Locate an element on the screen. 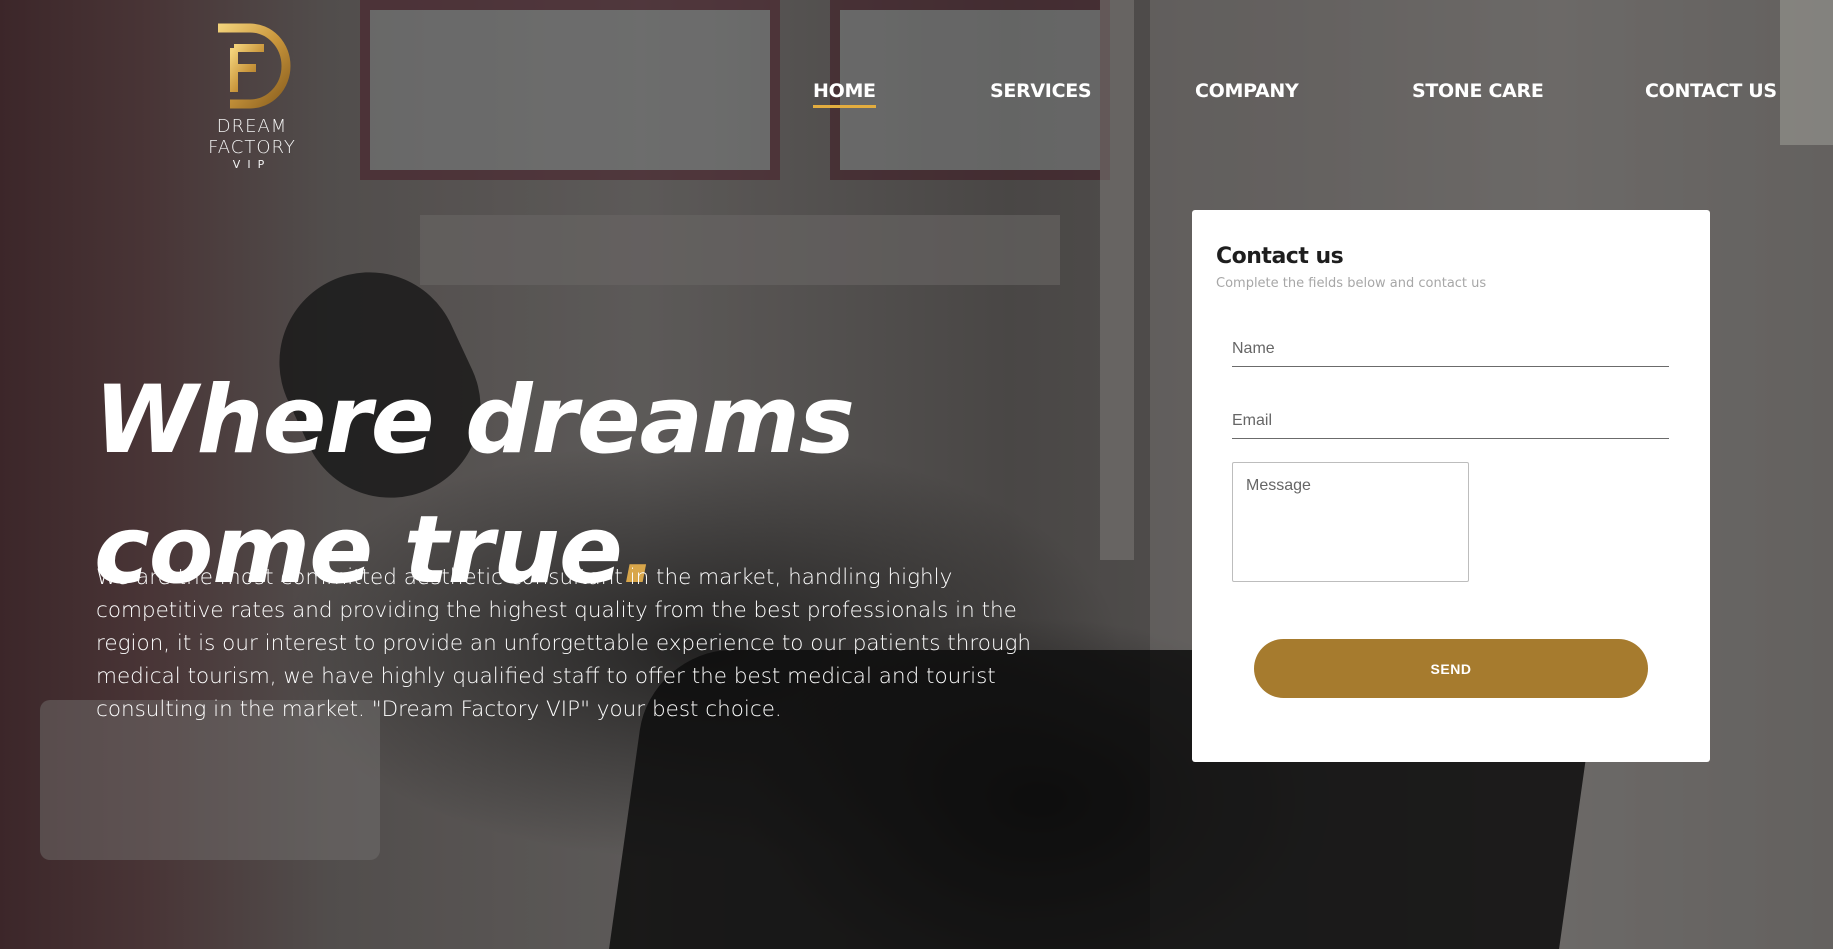 The width and height of the screenshot is (1833, 949). brand-subtitle: VIP is located at coordinates (252, 164).